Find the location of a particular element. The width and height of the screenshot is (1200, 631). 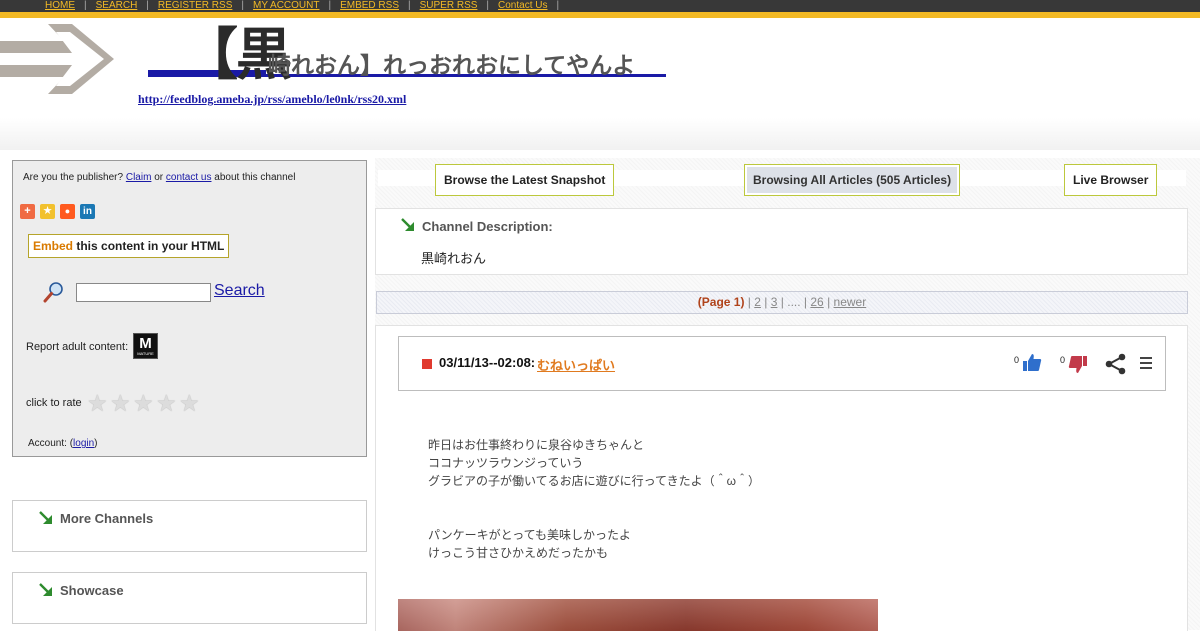

search-button: Search is located at coordinates (239, 291).